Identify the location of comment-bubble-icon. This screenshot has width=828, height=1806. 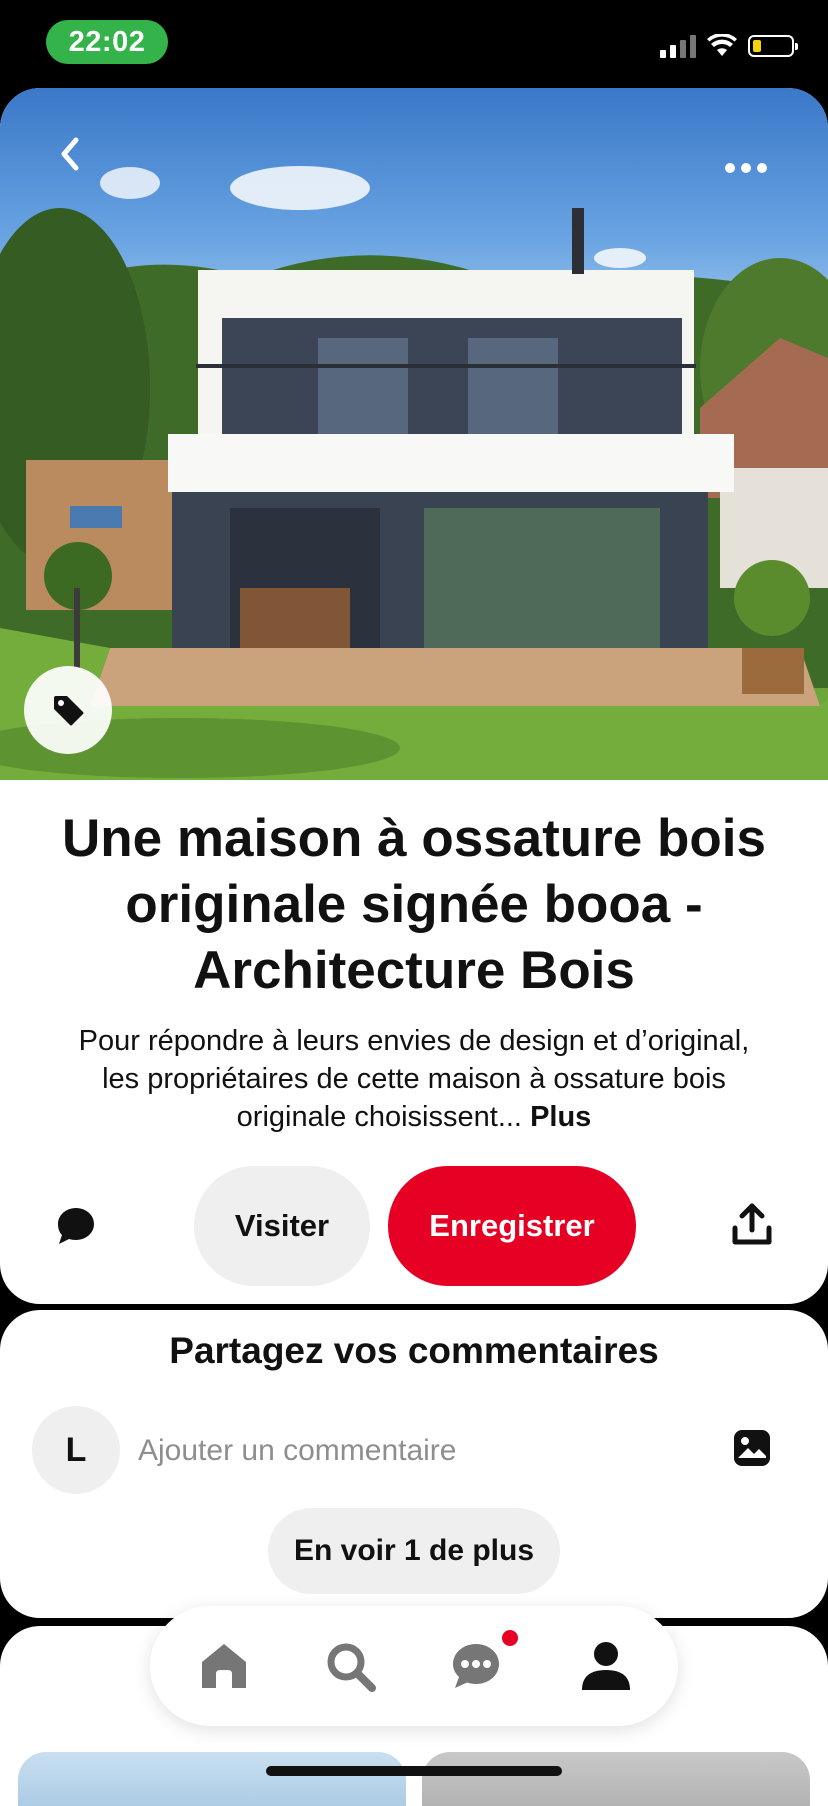
(76, 1226).